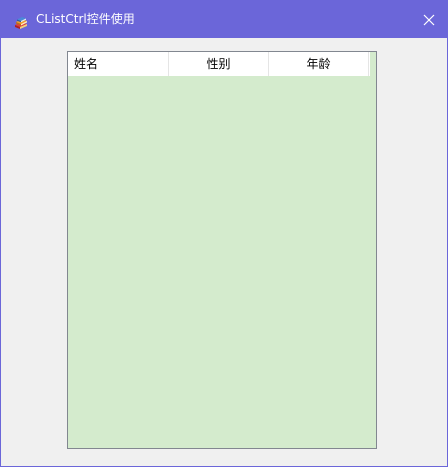 This screenshot has width=448, height=467. What do you see at coordinates (319, 64) in the screenshot?
I see `column-header-age: 年龄` at bounding box center [319, 64].